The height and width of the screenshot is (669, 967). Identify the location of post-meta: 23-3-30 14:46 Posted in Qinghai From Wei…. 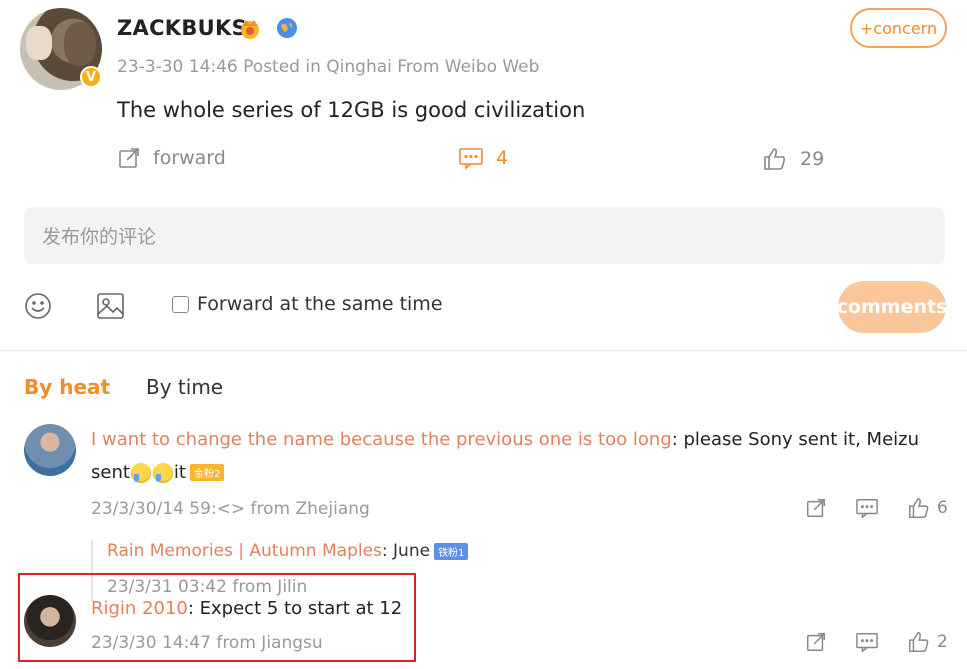
(328, 67).